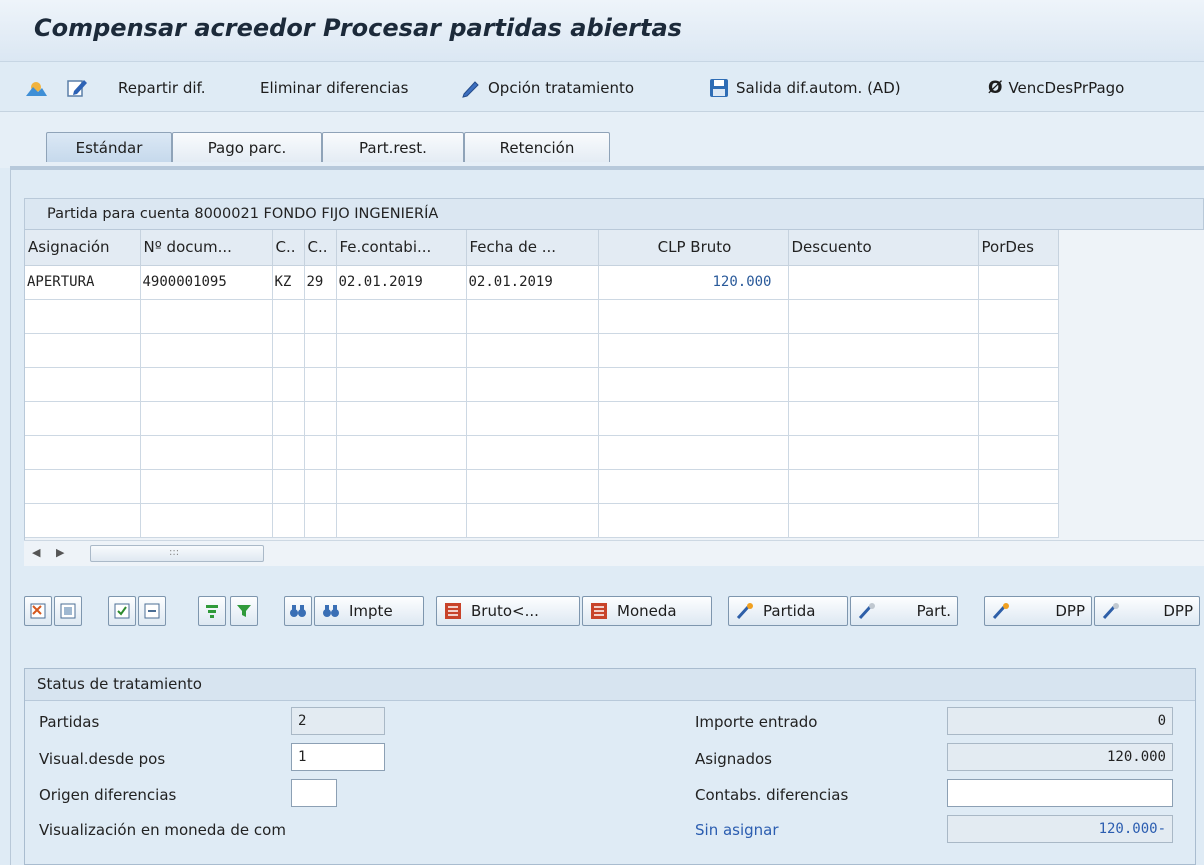  I want to click on search-button, so click(298, 611).